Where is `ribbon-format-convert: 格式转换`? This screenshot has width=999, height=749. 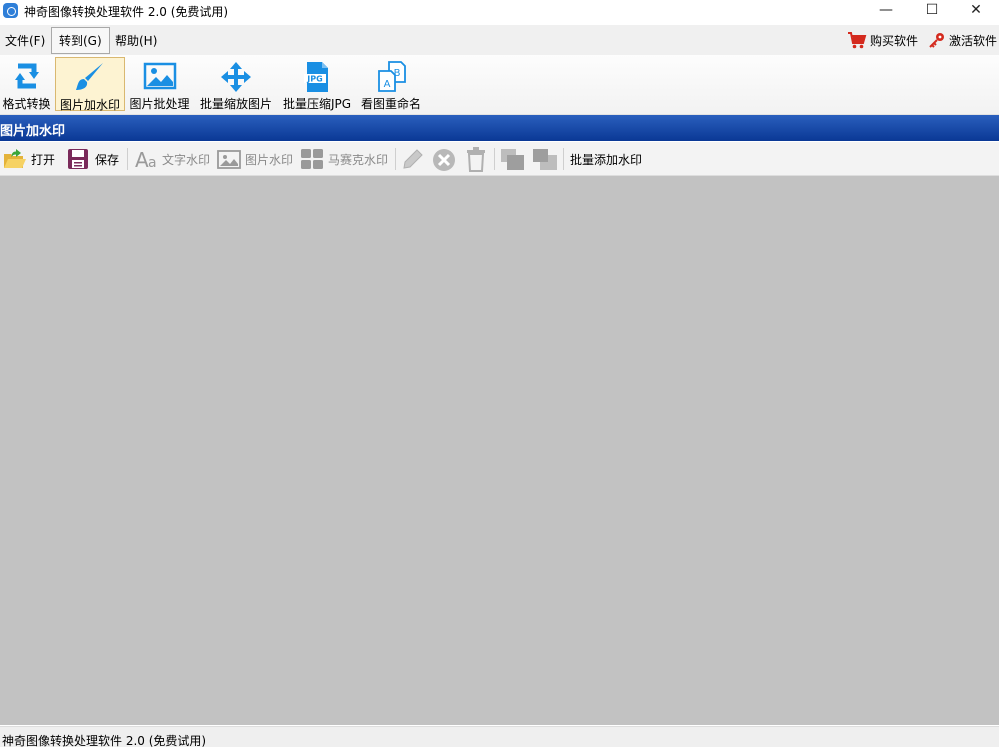
ribbon-format-convert: 格式转换 is located at coordinates (26, 84).